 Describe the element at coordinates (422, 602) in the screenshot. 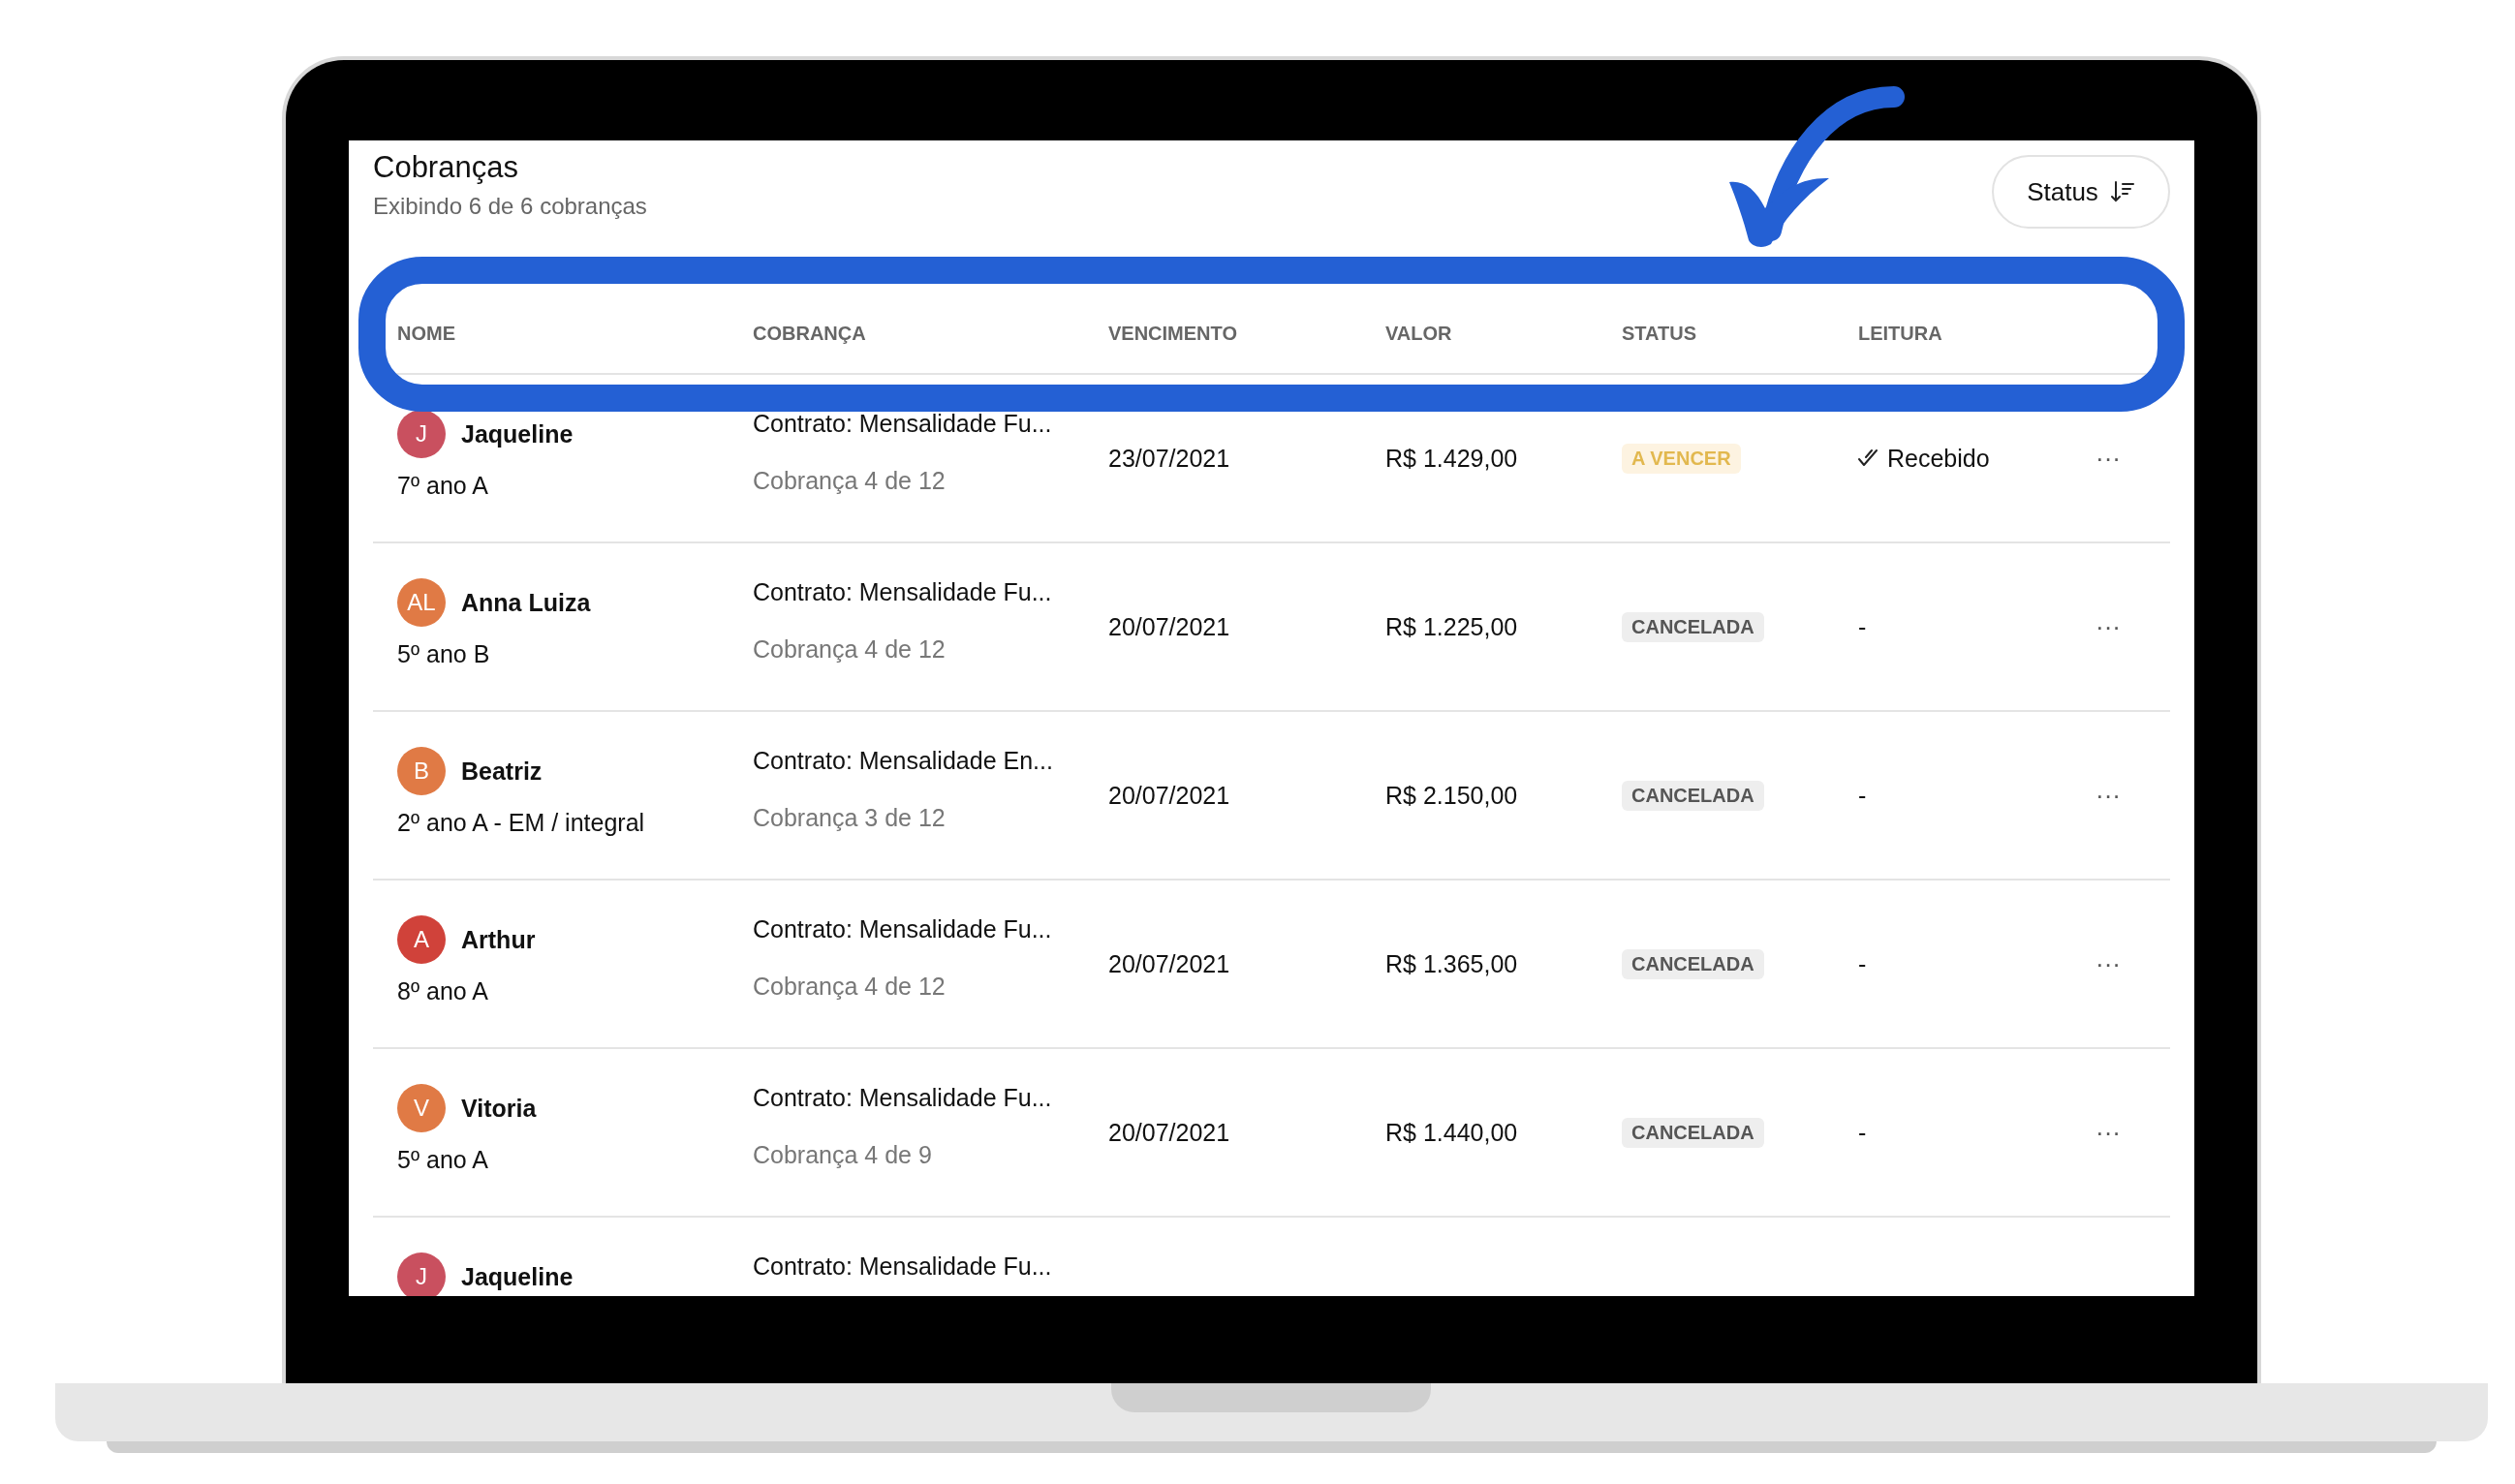

I see `avatar: AL` at that location.